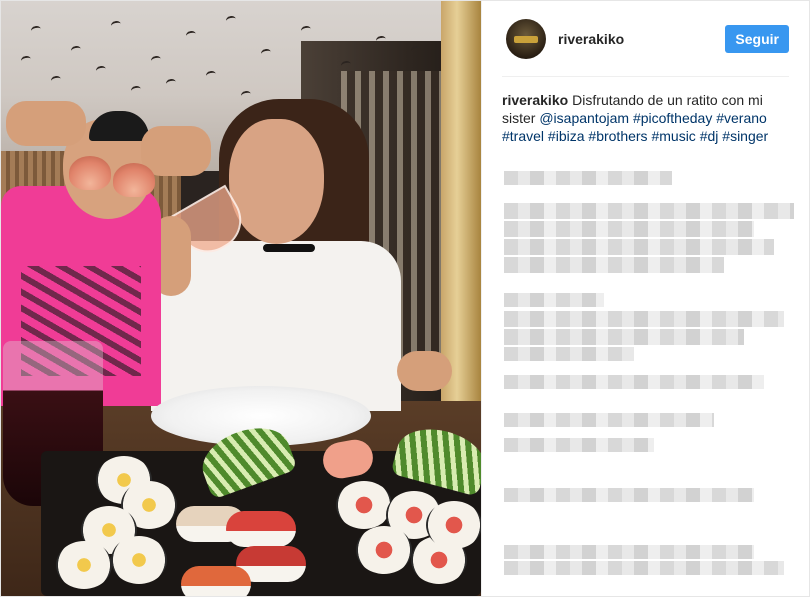 Image resolution: width=810 pixels, height=597 pixels. What do you see at coordinates (672, 118) in the screenshot?
I see `hashtag-link: #picoftheday` at bounding box center [672, 118].